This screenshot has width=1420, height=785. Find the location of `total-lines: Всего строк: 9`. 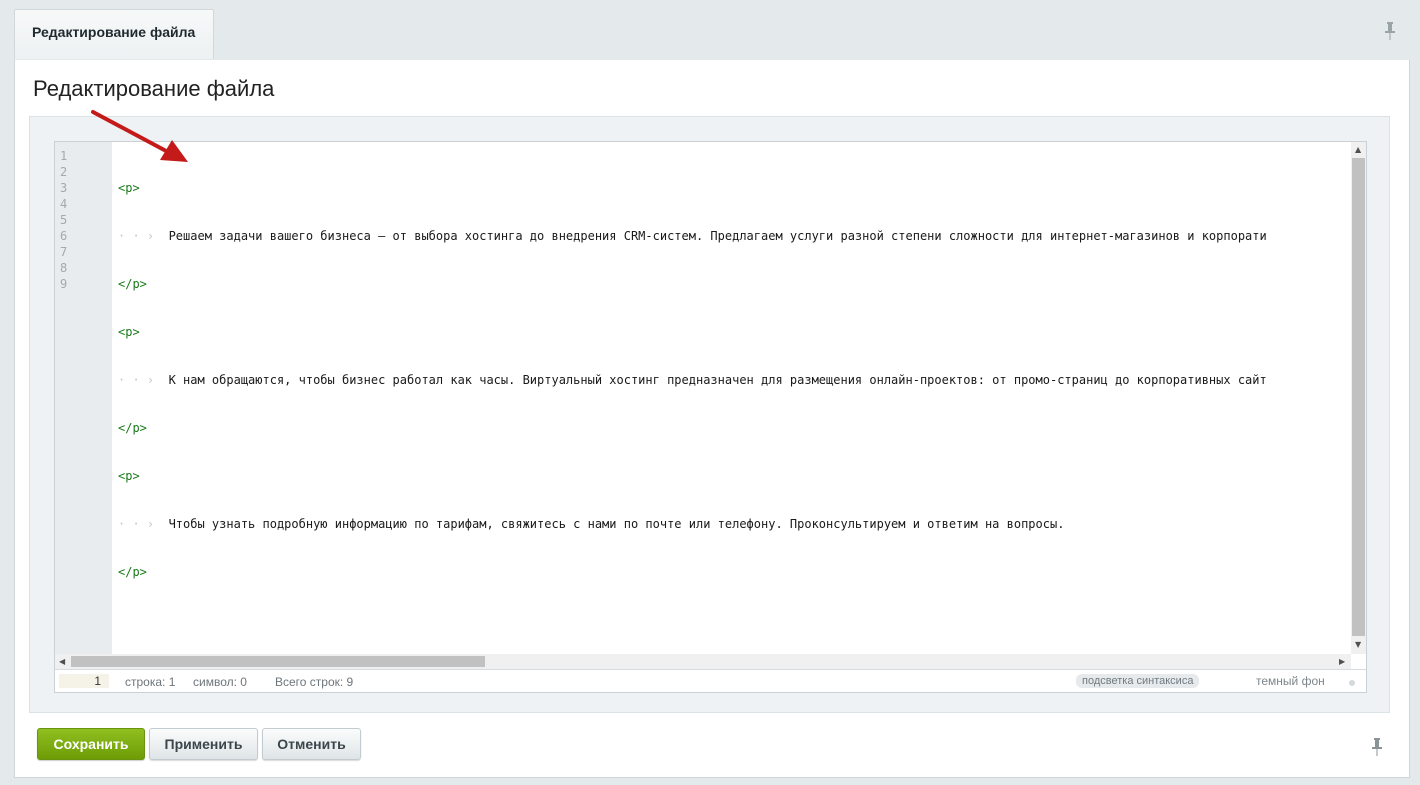

total-lines: Всего строк: 9 is located at coordinates (314, 682).